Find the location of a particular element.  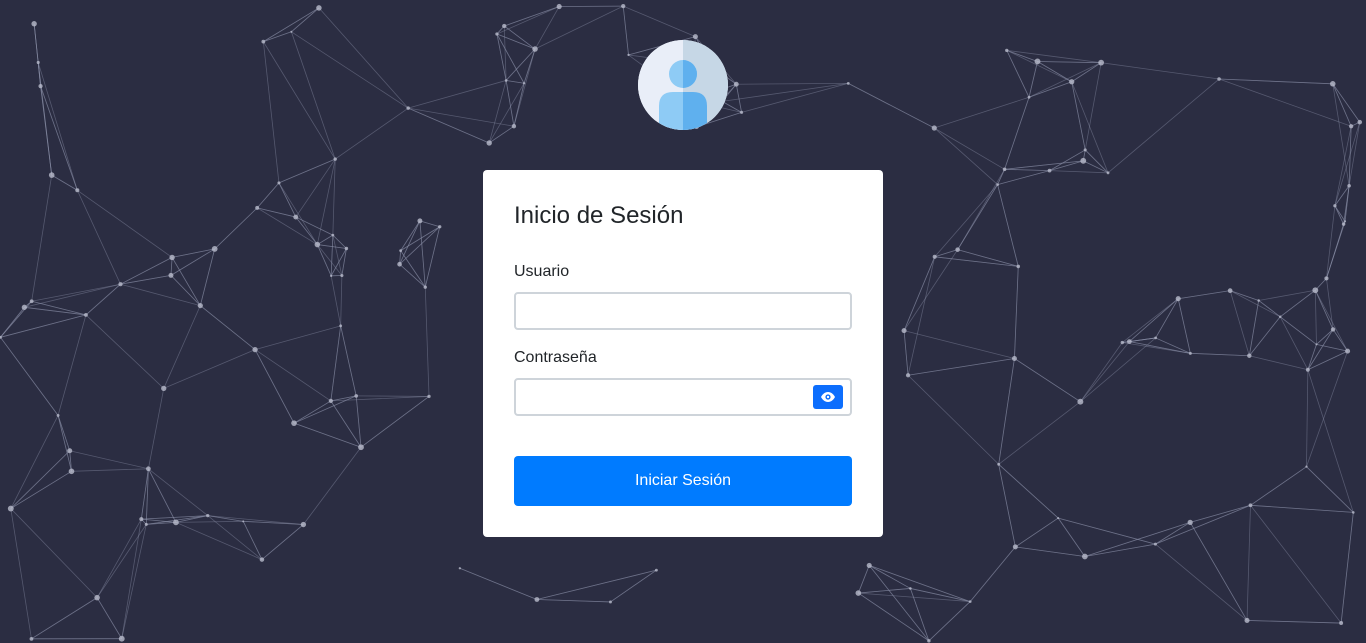

username-field-wrap is located at coordinates (683, 311).